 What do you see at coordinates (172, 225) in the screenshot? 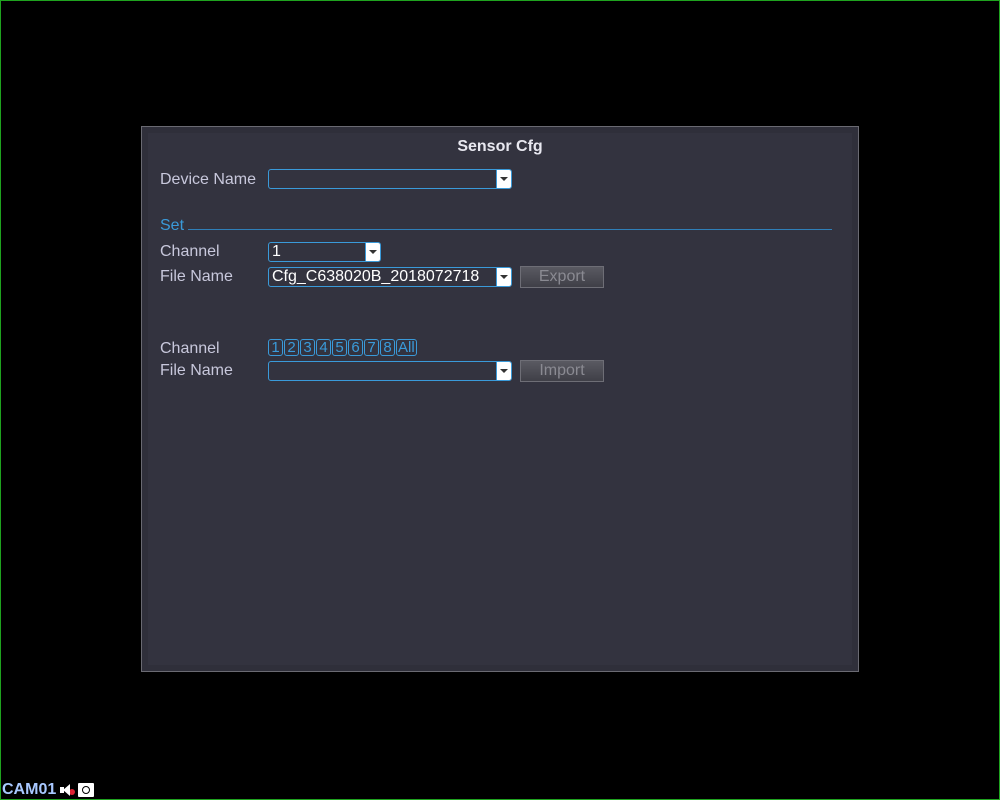
I see `set-section-label: Set` at bounding box center [172, 225].